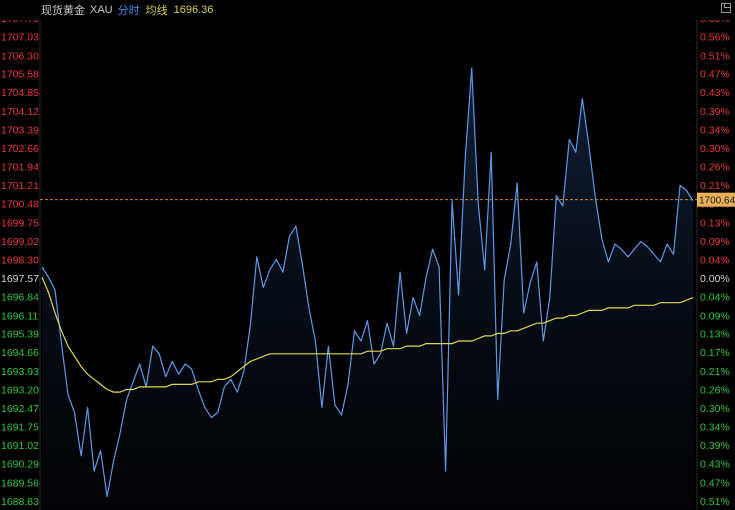 The height and width of the screenshot is (510, 735). Describe the element at coordinates (19, 316) in the screenshot. I see `y-tick-label: 1696.11` at that location.